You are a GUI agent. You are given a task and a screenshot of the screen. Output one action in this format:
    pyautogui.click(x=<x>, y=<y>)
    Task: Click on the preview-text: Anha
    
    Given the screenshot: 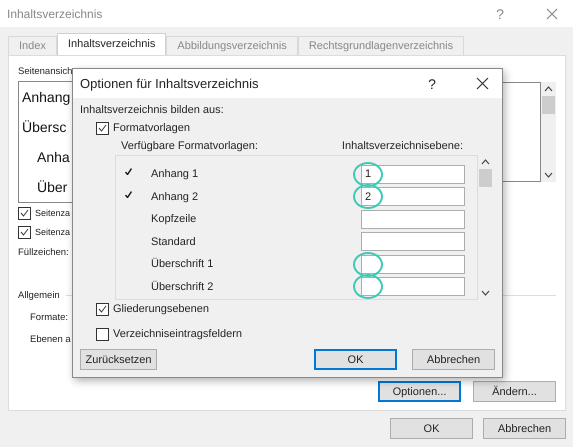 What is the action you would take?
    pyautogui.click(x=53, y=157)
    